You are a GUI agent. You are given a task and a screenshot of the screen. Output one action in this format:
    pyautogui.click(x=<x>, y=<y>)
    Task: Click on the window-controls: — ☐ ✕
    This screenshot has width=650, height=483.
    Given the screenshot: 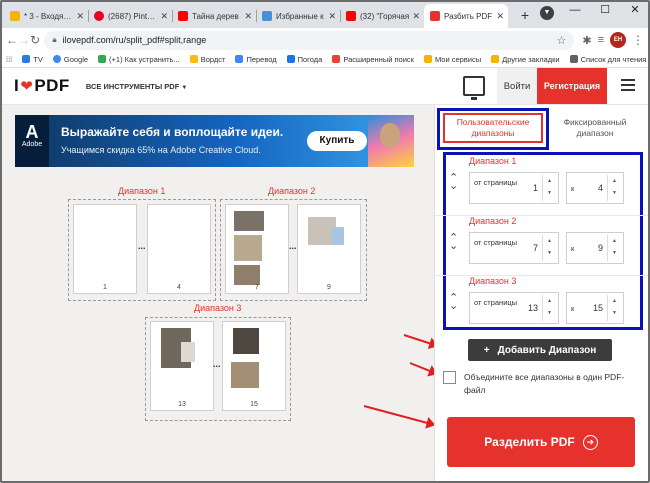 What is the action you would take?
    pyautogui.click(x=605, y=11)
    